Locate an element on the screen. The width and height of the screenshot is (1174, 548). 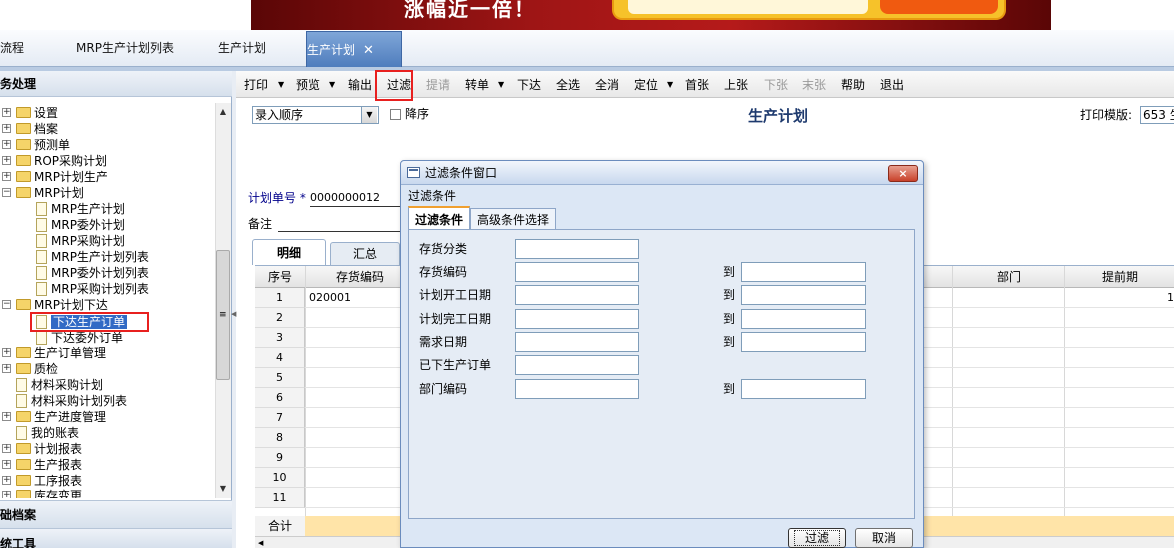
tree-item-mrp-production-plan-list: MRP生产计划列表 is located at coordinates (92, 257).